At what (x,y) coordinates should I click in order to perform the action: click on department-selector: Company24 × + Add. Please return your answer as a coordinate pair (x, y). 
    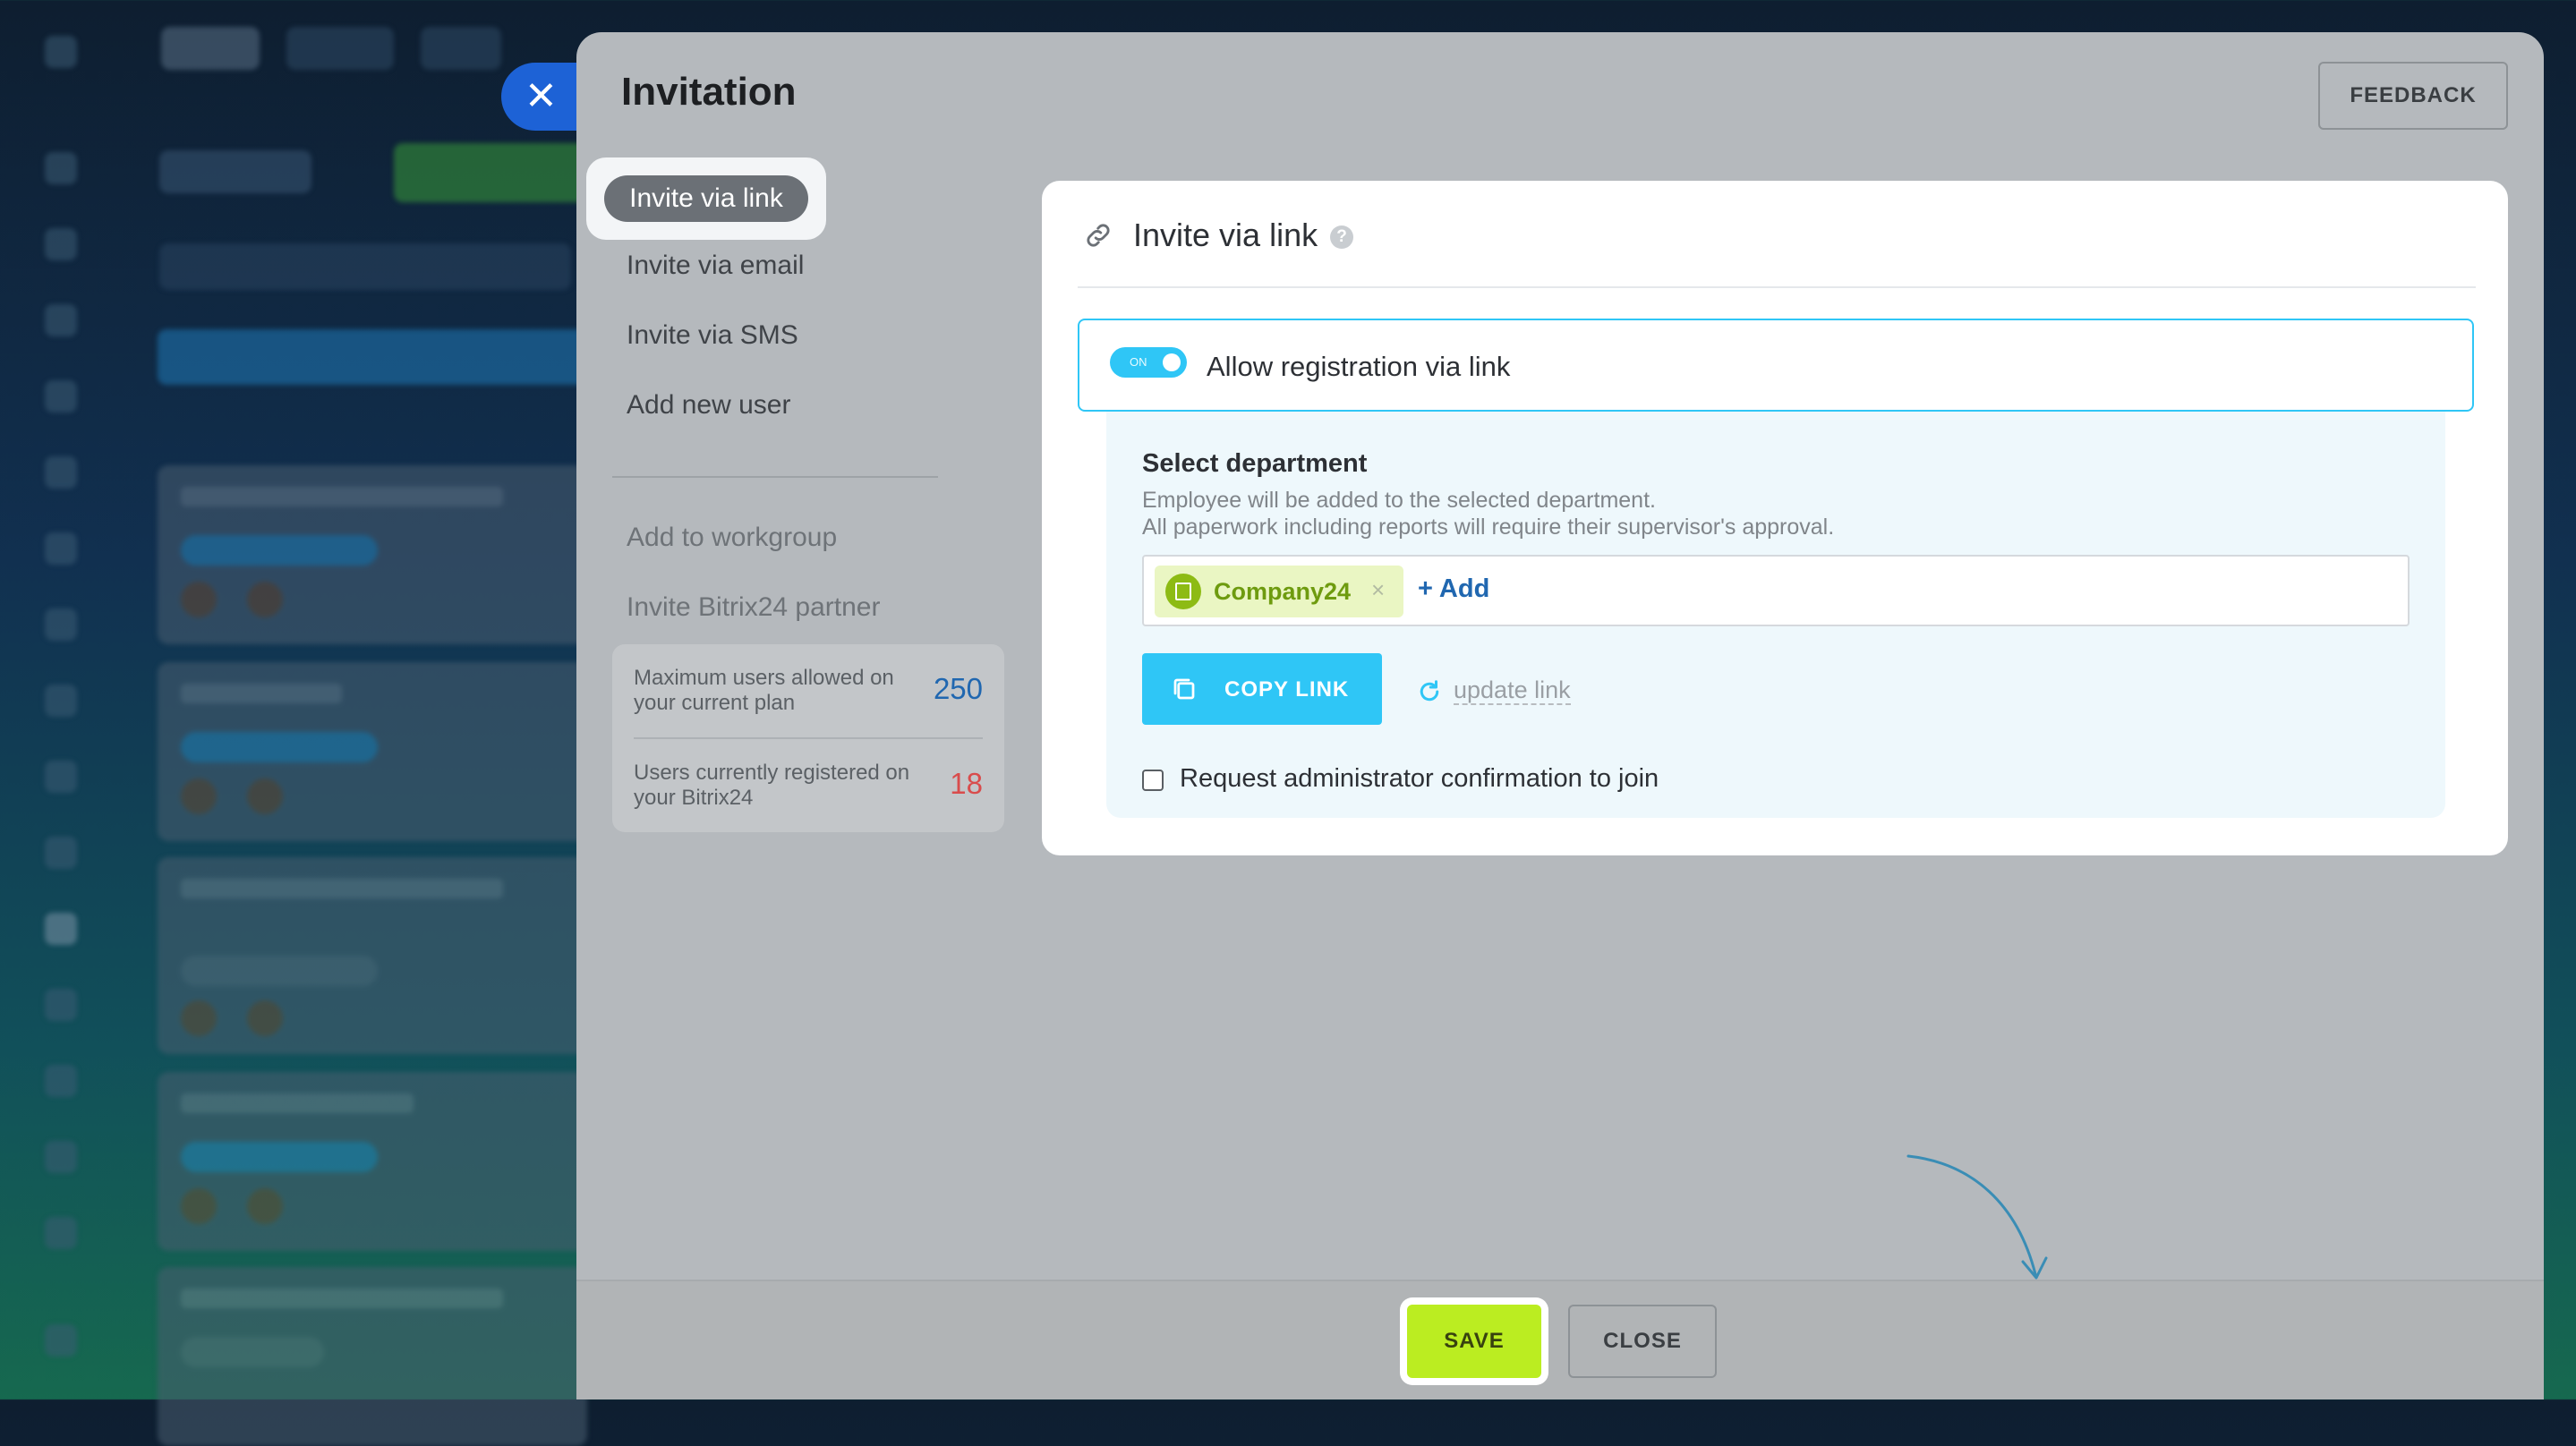
    Looking at the image, I should click on (1776, 590).